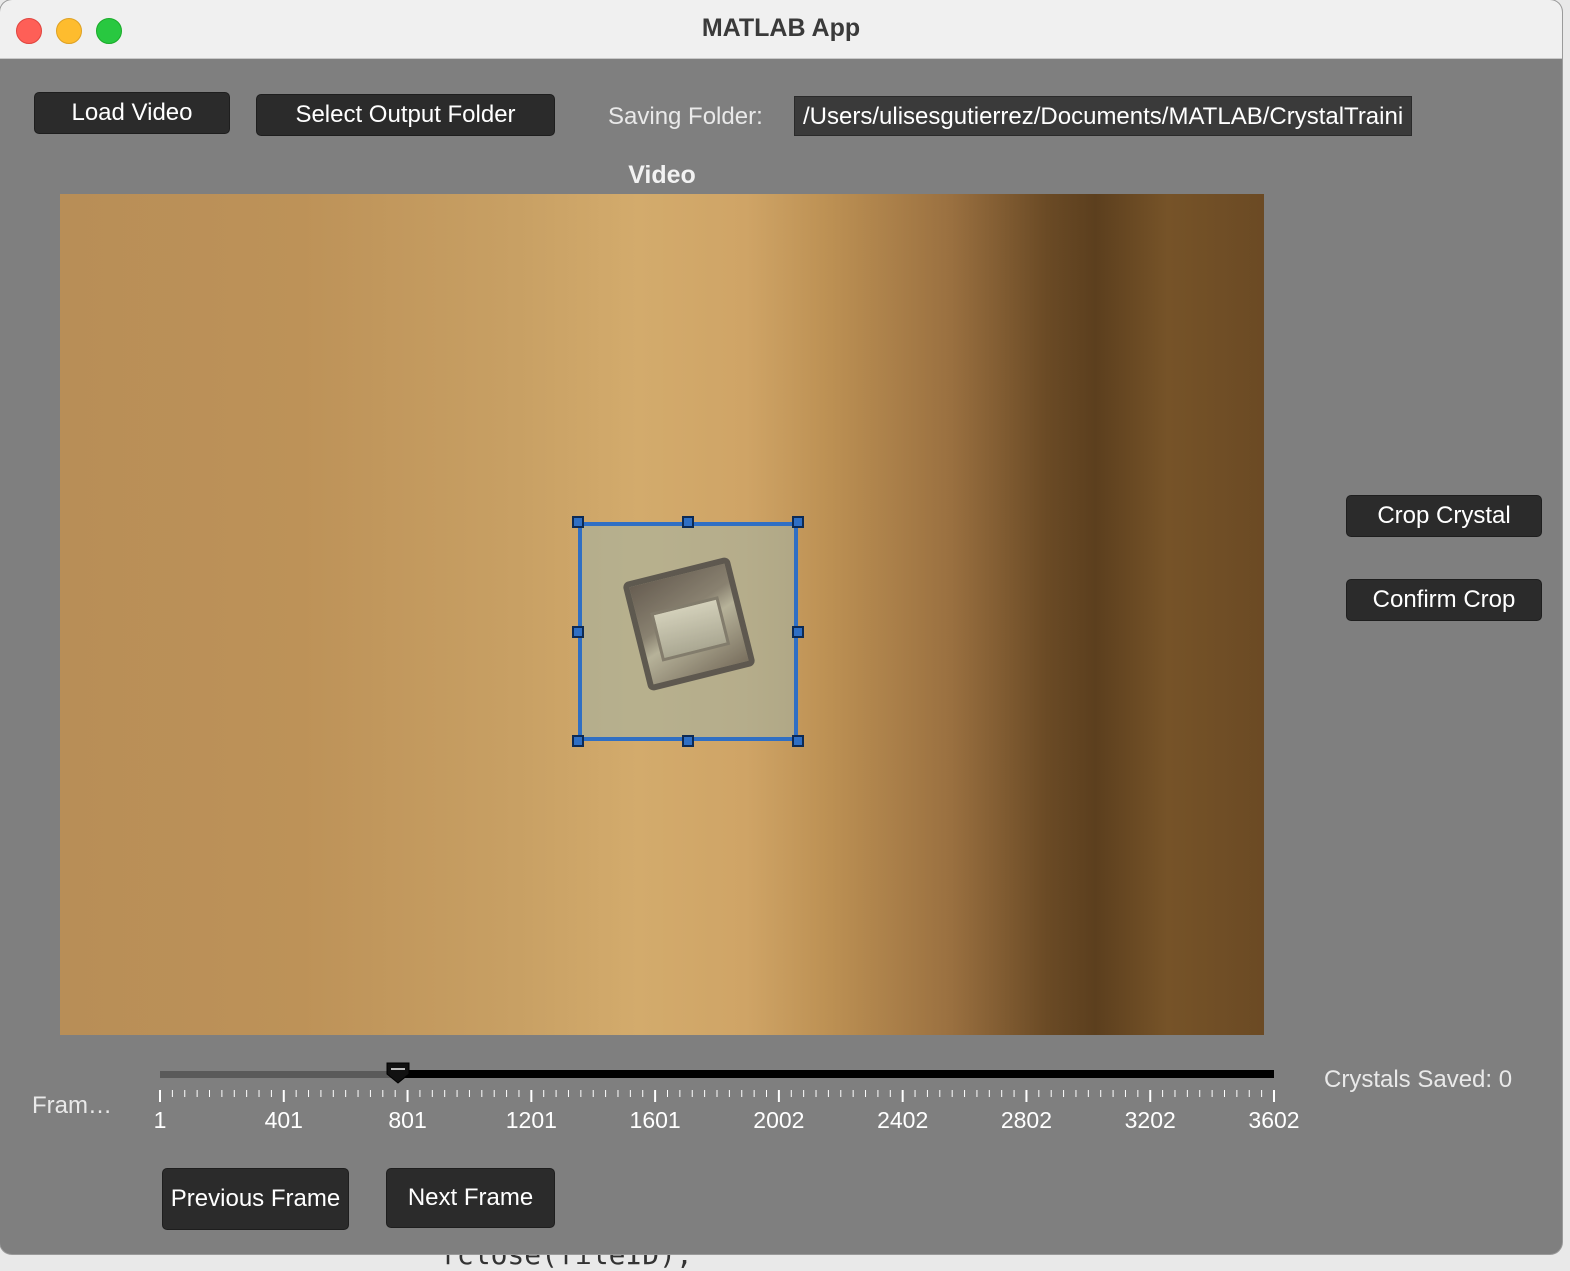 The width and height of the screenshot is (1570, 1271). Describe the element at coordinates (662, 175) in the screenshot. I see `video-title: Video` at that location.